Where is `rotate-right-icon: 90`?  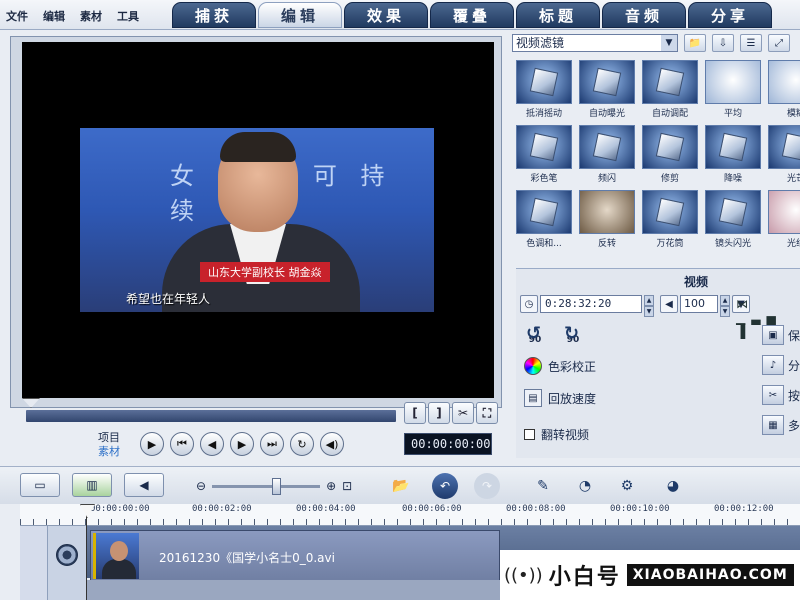 rotate-right-icon: 90 is located at coordinates (573, 334).